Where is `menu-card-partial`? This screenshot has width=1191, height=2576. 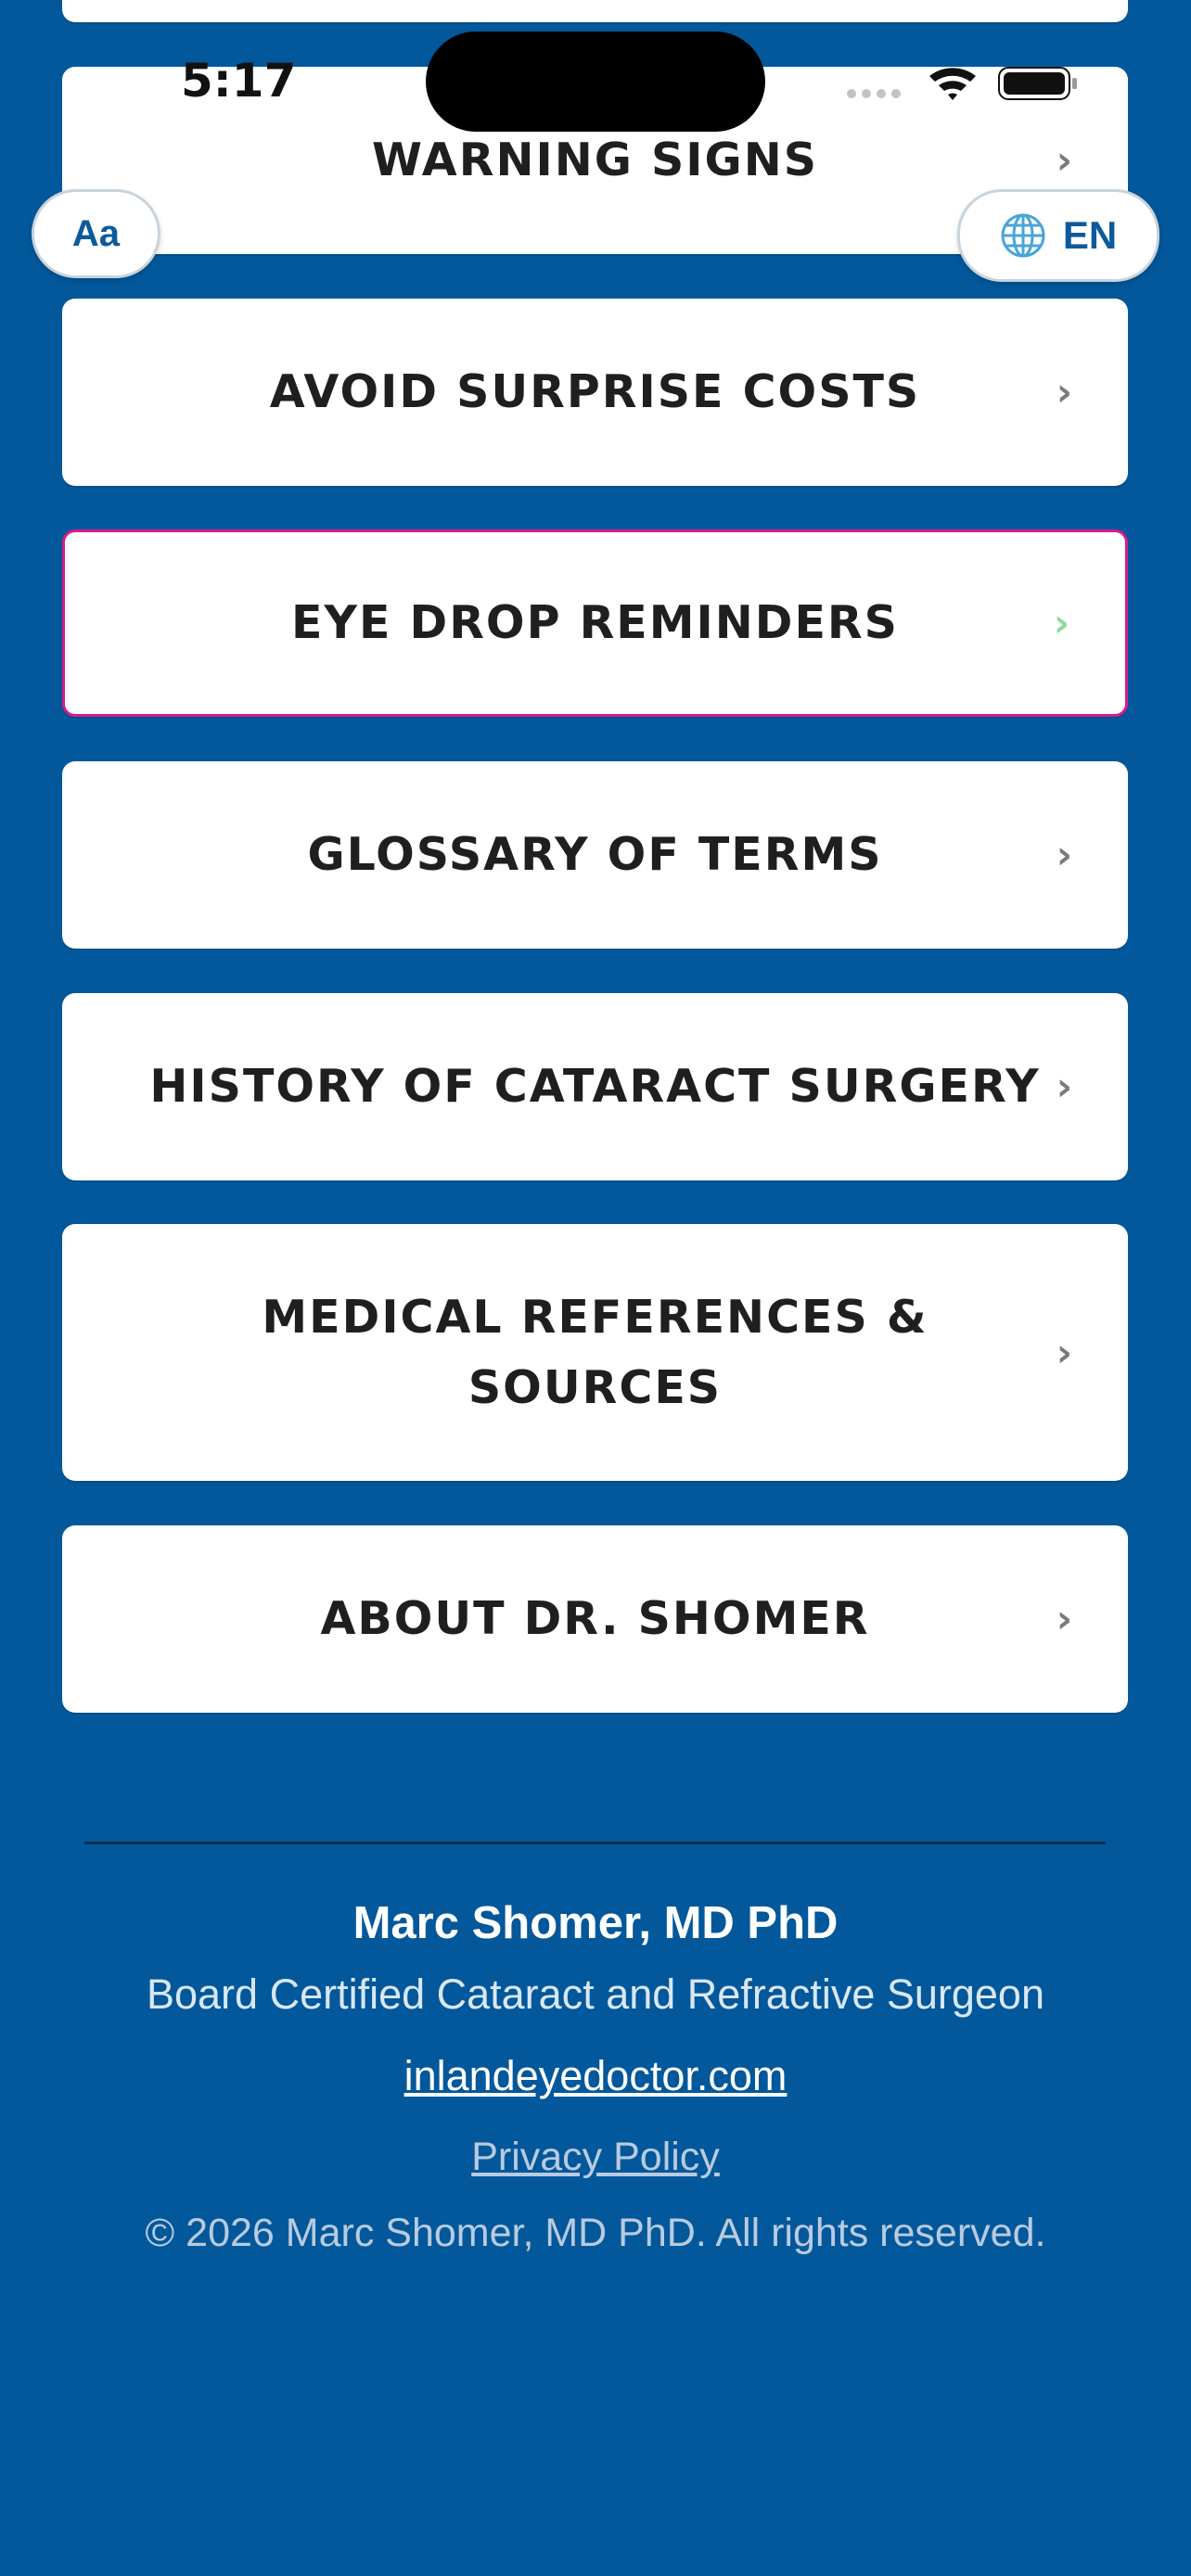
menu-card-partial is located at coordinates (595, 11).